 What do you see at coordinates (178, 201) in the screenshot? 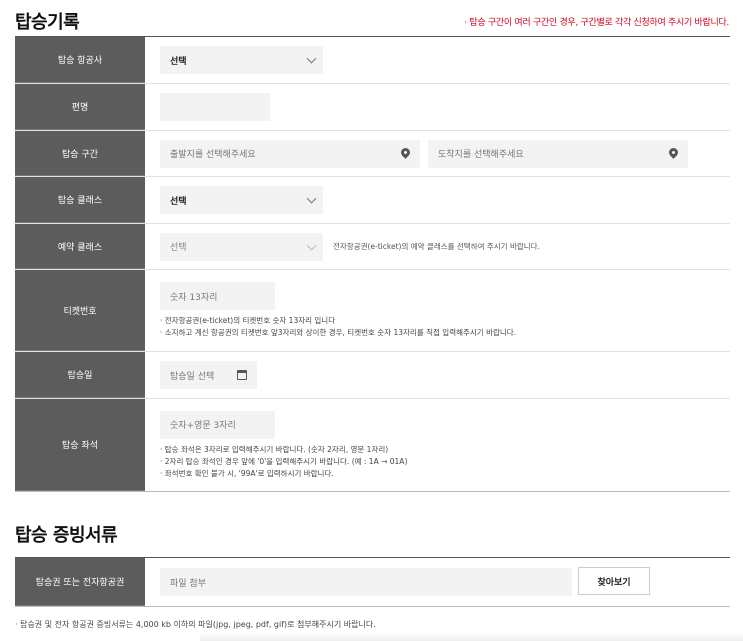
I see `class-select-value: 선택` at bounding box center [178, 201].